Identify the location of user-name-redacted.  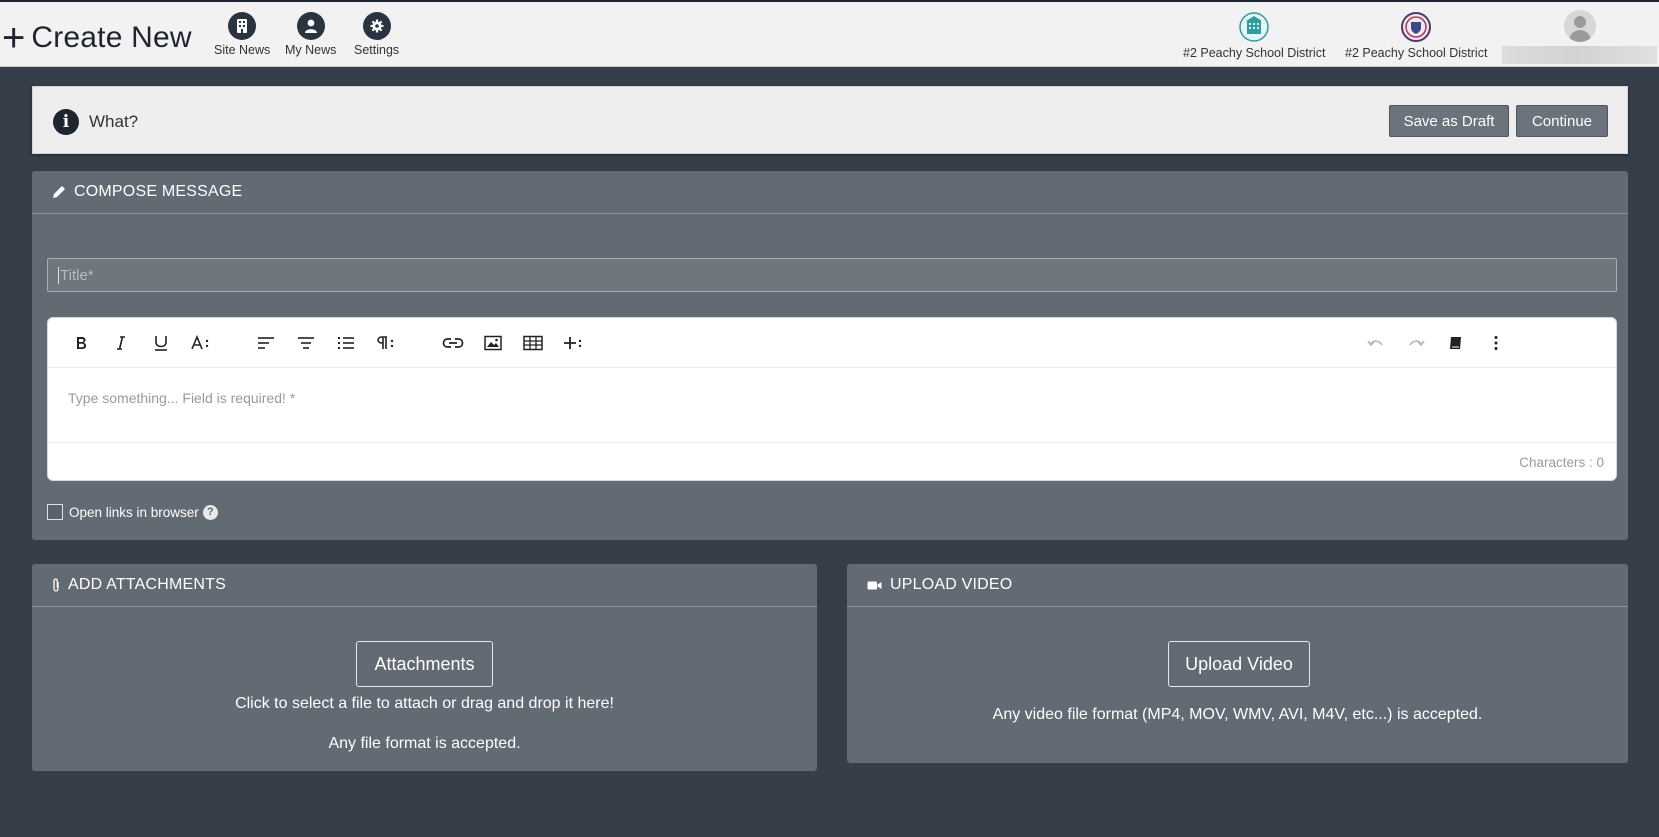
(1579, 55).